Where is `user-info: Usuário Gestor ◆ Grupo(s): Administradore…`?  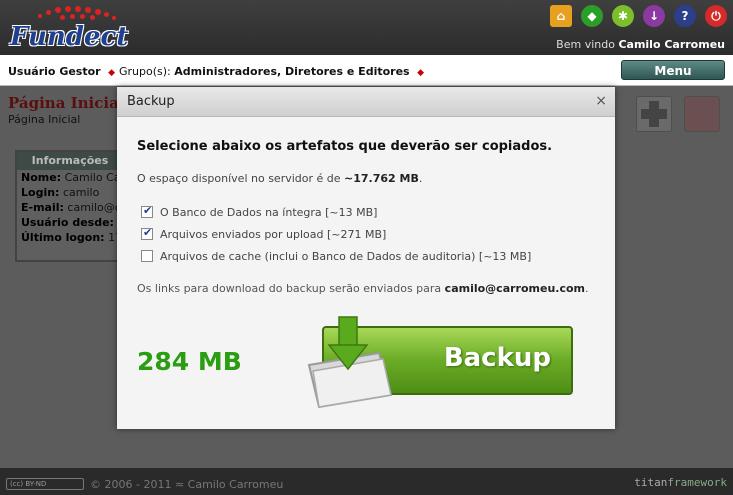
user-info: Usuário Gestor ◆ Grupo(s): Administradore… is located at coordinates (218, 71).